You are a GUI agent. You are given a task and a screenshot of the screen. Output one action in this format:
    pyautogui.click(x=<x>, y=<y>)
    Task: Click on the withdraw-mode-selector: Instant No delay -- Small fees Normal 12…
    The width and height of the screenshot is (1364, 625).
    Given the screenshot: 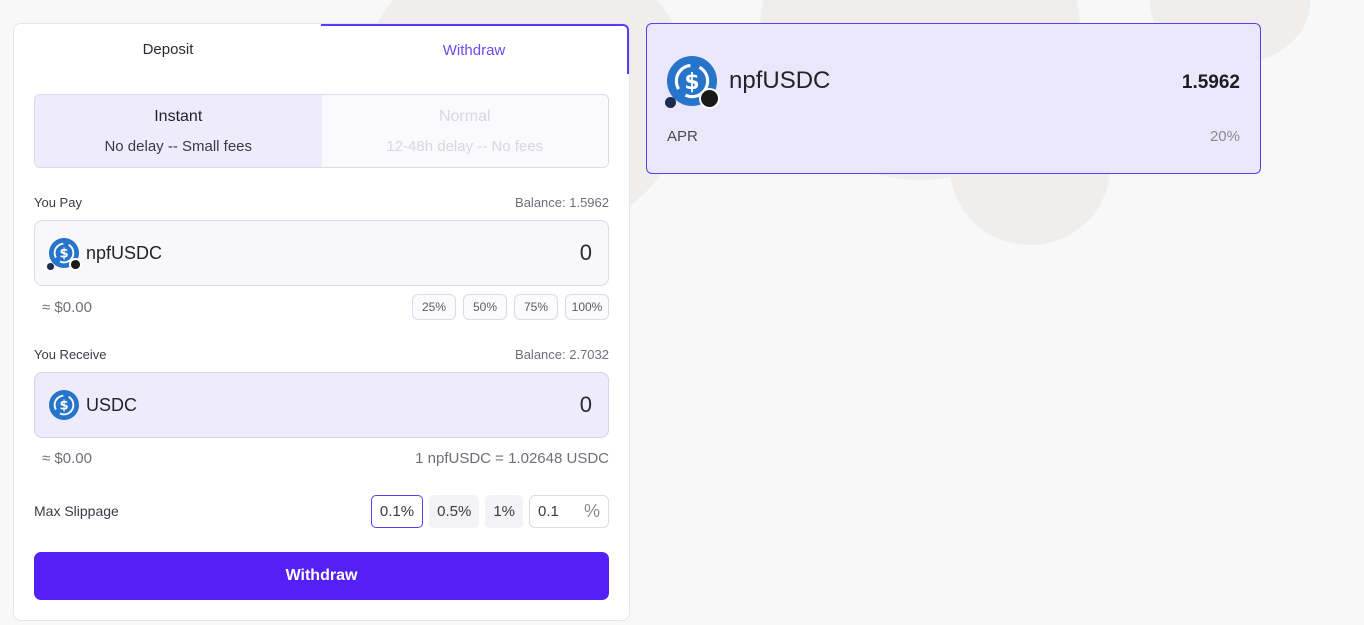 What is the action you would take?
    pyautogui.click(x=321, y=131)
    